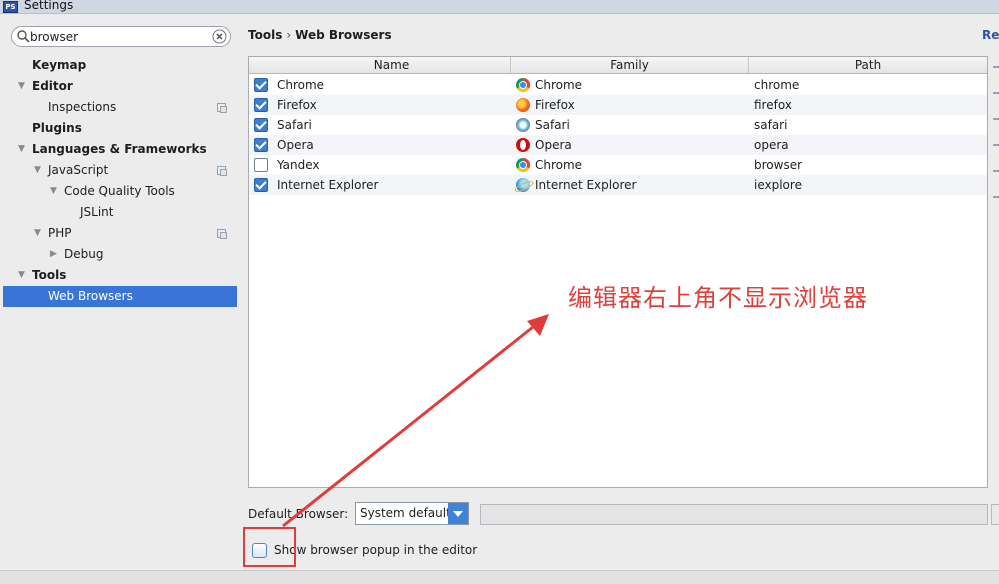 The width and height of the screenshot is (999, 584). What do you see at coordinates (718, 298) in the screenshot?
I see `annotation-text: 编辑器右上角不显示浏览器` at bounding box center [718, 298].